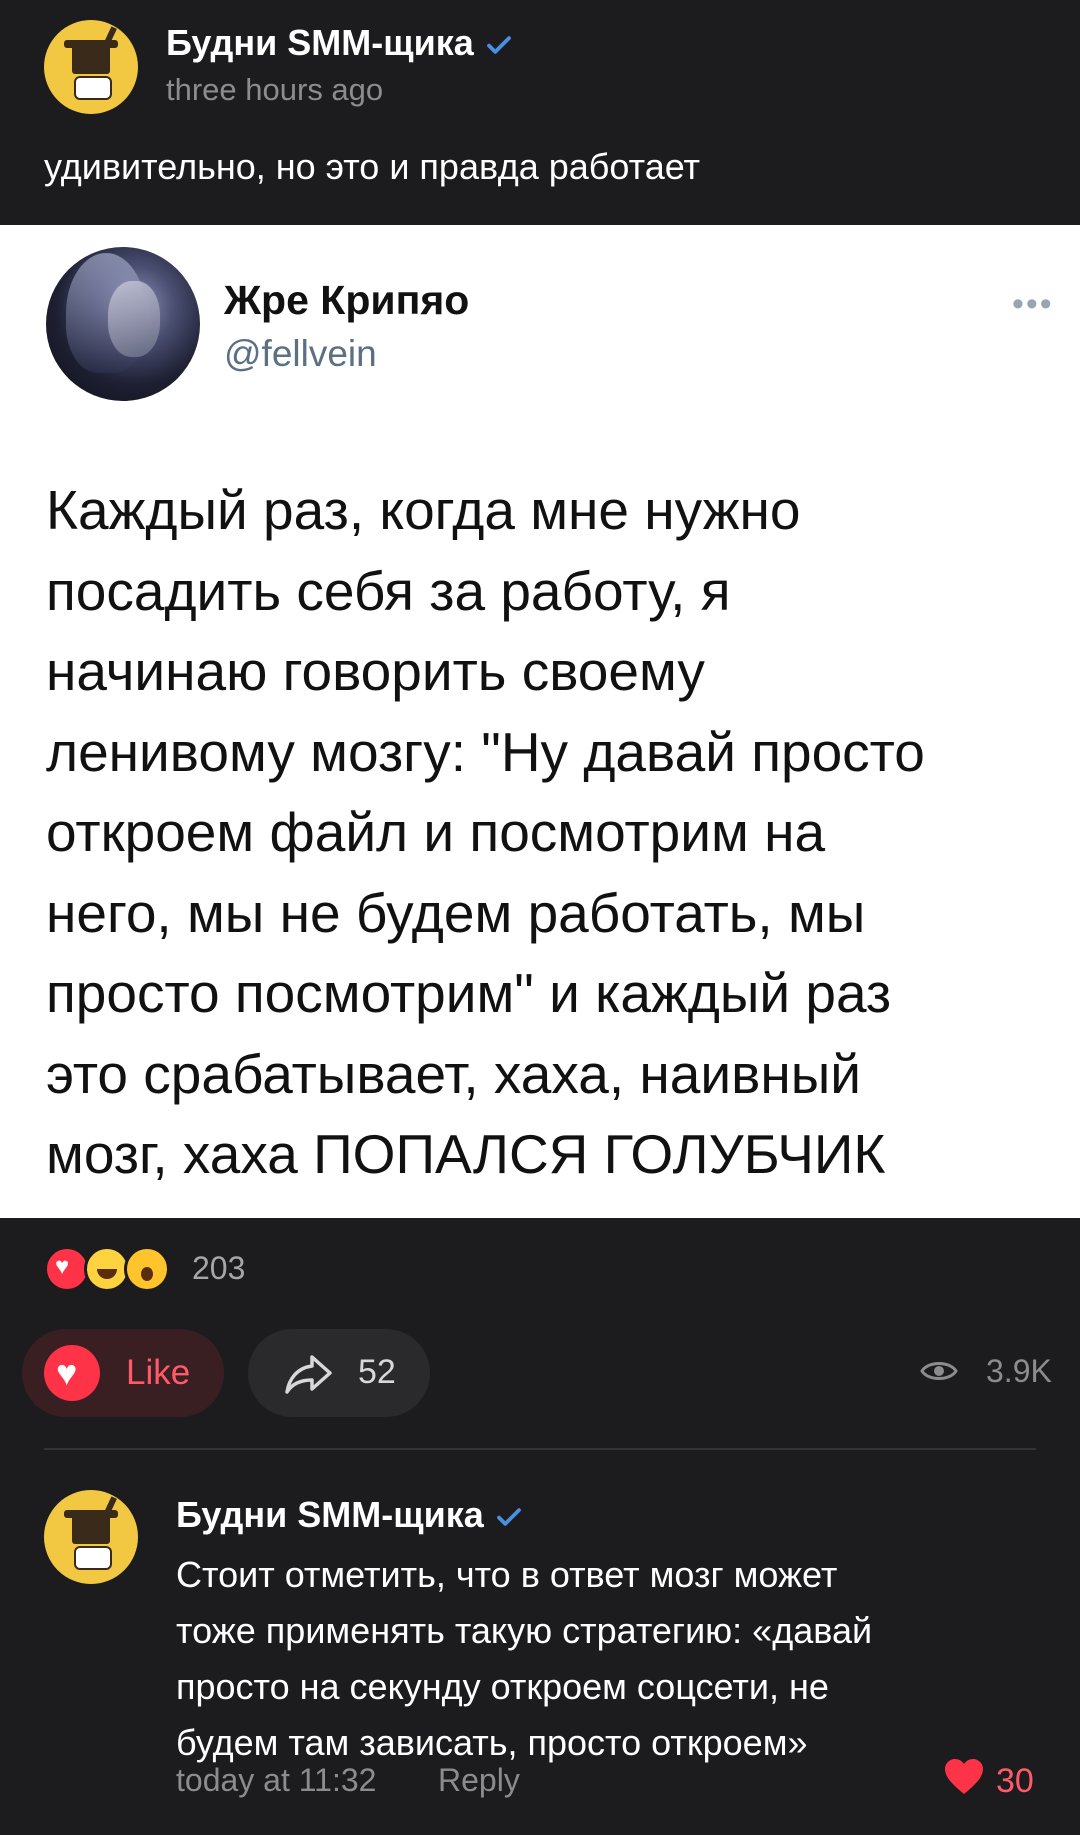 This screenshot has width=1080, height=1835. I want to click on comment-line: тоже применять такую стратегию: «давай, so click(524, 1630).